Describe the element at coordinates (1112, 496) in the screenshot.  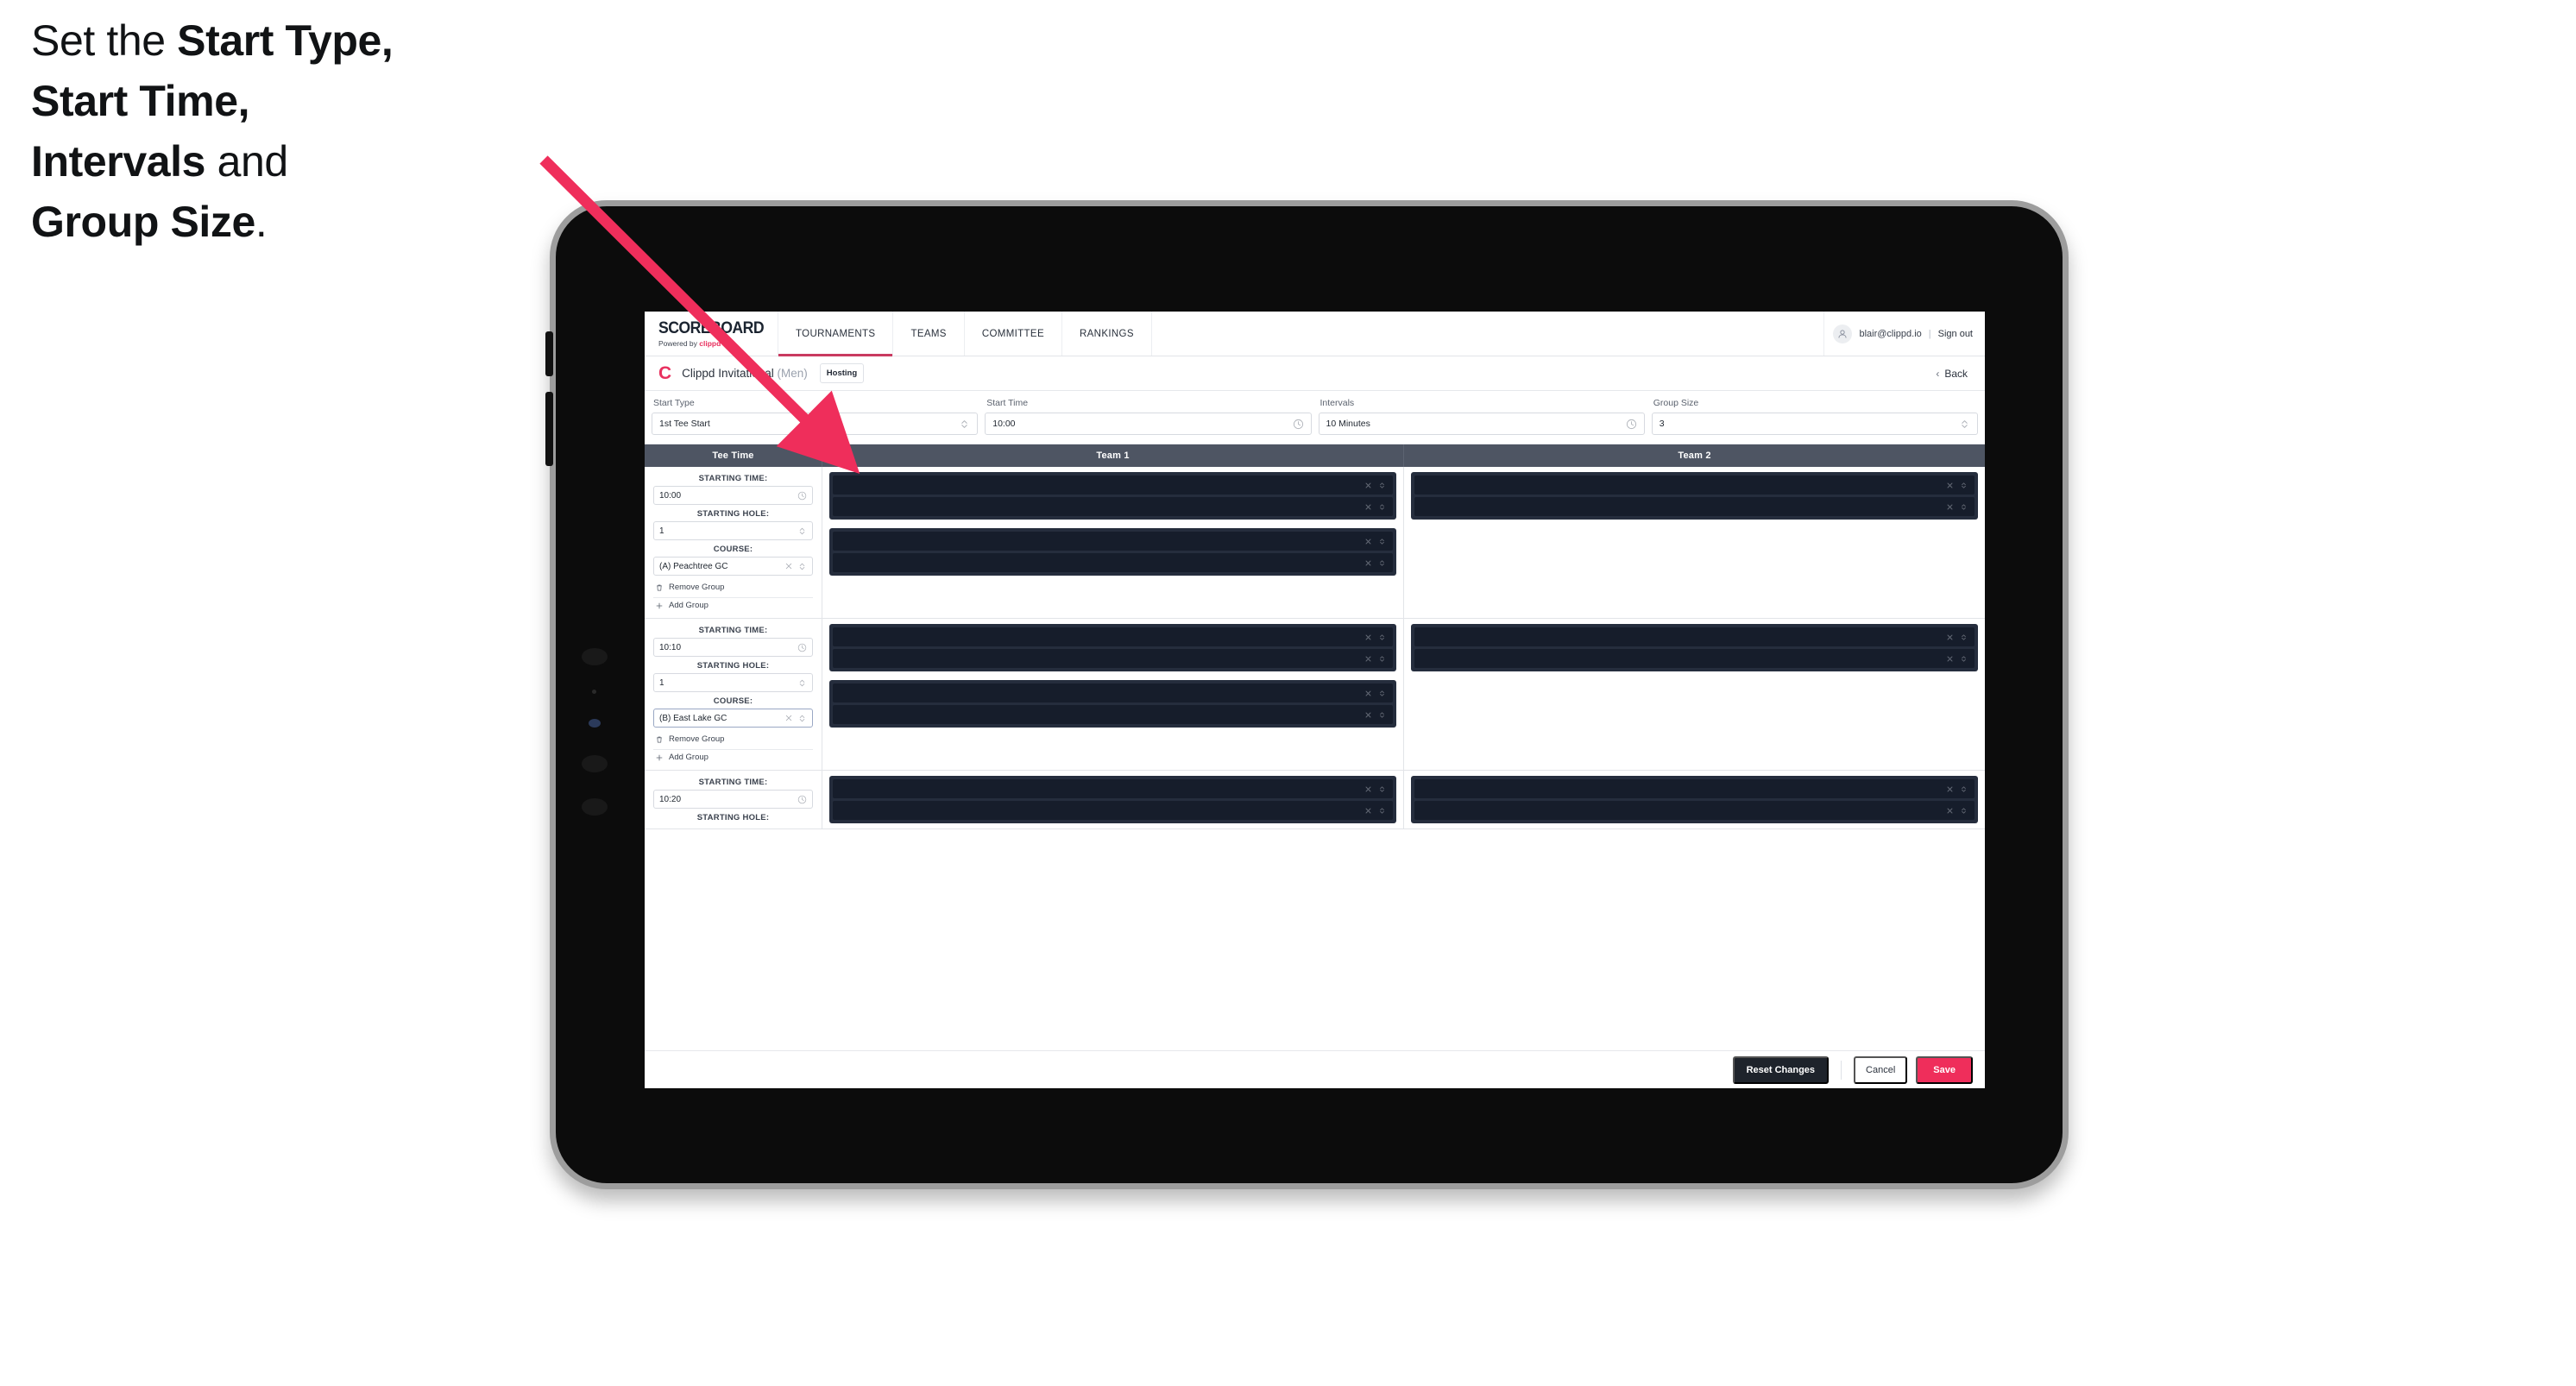
I see `team-1-group` at that location.